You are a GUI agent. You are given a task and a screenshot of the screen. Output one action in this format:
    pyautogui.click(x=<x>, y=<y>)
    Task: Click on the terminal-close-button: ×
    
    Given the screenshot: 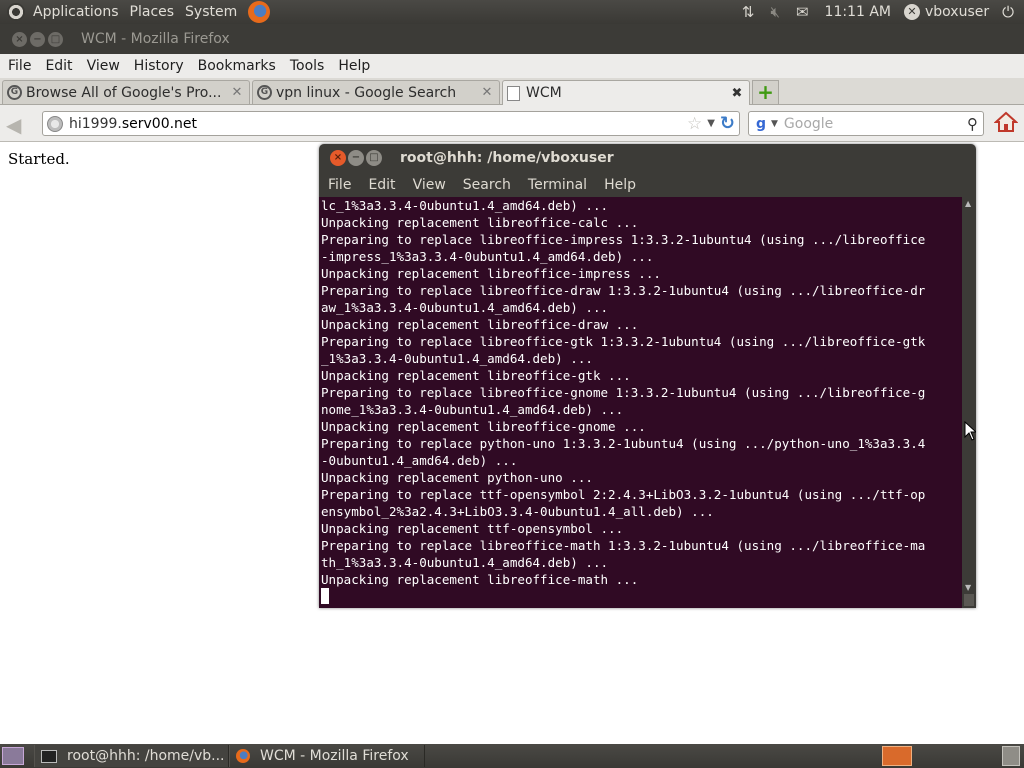 What is the action you would take?
    pyautogui.click(x=338, y=158)
    